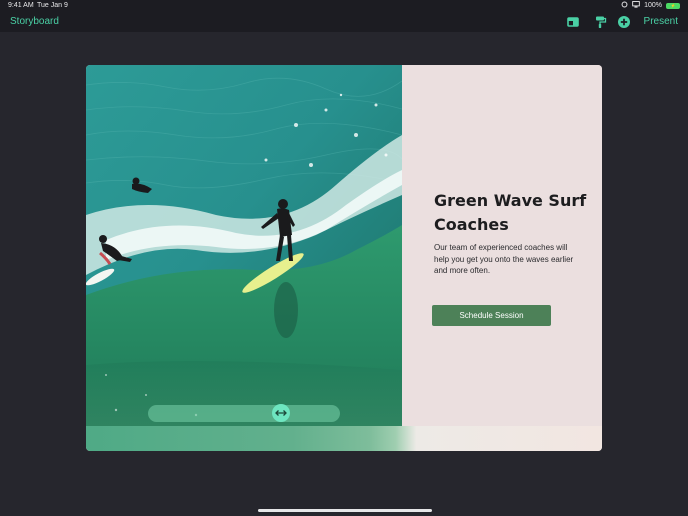 This screenshot has width=688, height=516. I want to click on left-right-arrow-icon, so click(281, 413).